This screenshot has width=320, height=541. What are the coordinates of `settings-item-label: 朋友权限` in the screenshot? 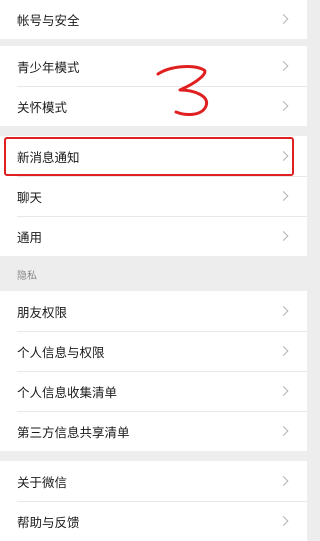 It's located at (42, 312).